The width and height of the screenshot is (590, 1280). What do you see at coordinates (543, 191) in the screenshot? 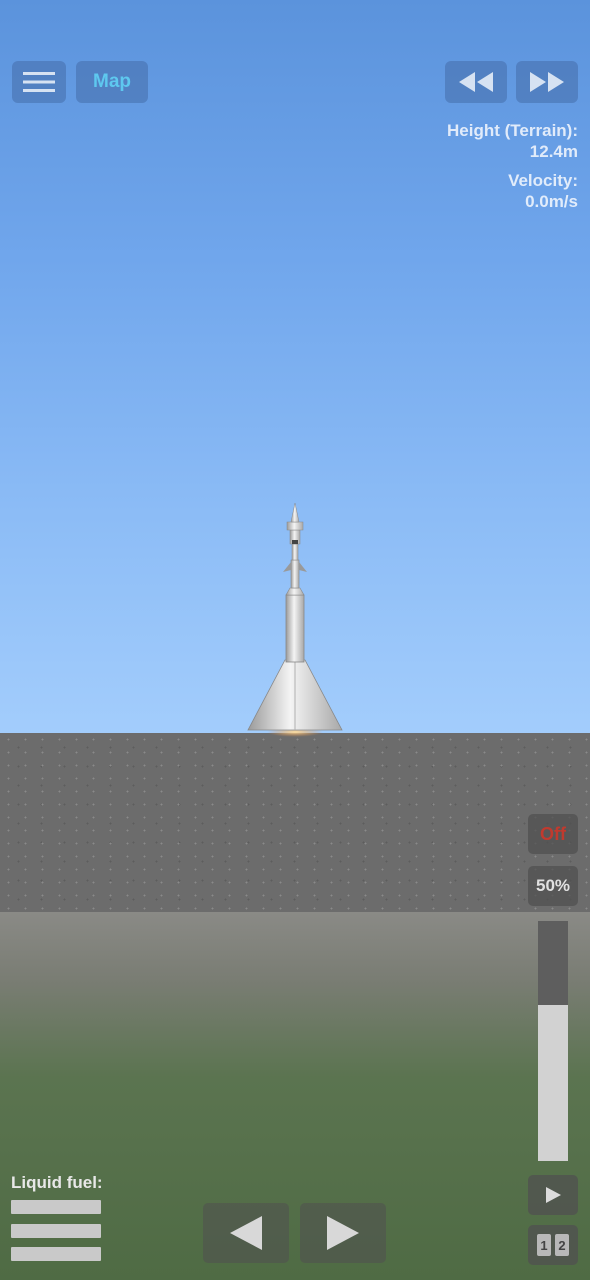
I see `velocity-readout: Velocity: 0.0m/s` at bounding box center [543, 191].